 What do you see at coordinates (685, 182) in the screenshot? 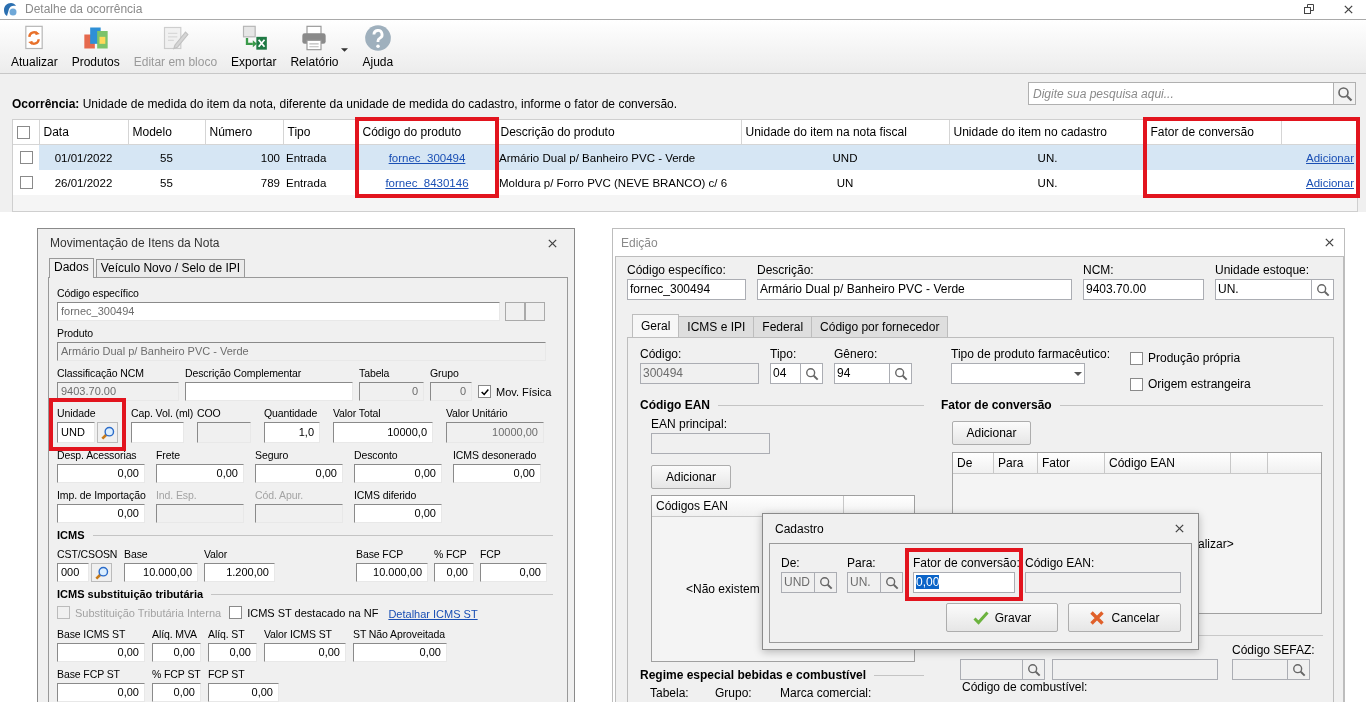
I see `table-row: 26/01/2022 55 789 Entrada fornec_8430146 Moldura p/ Forro PVC (NEVE BRANCO) c/ 6 UN UN. Adicionar` at bounding box center [685, 182].